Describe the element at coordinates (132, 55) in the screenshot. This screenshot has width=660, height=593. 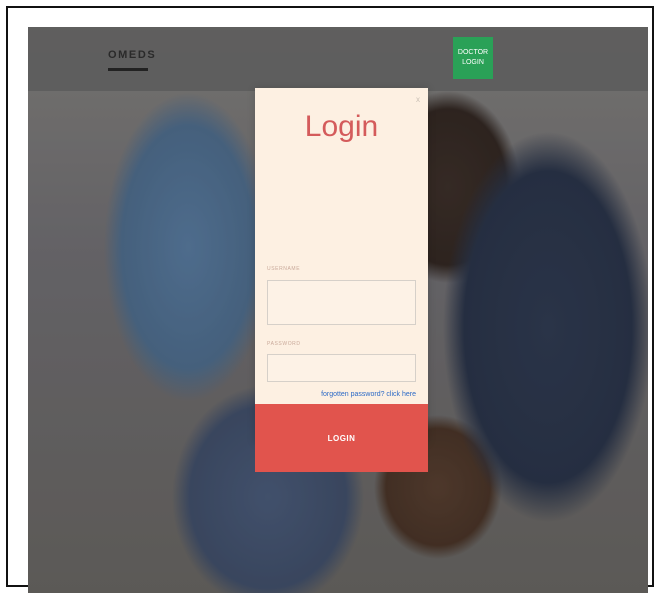
I see `brand-logo: OMEDS` at that location.